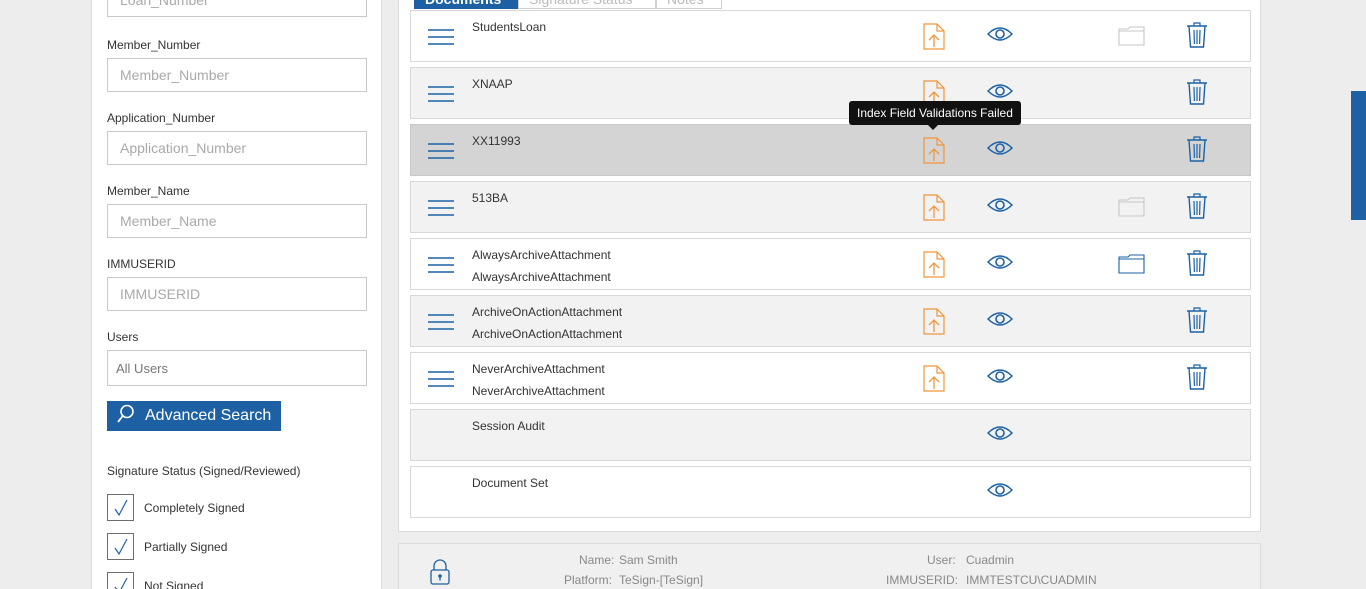 The height and width of the screenshot is (589, 1366). What do you see at coordinates (597, 560) in the screenshot?
I see `name-label: Name:` at bounding box center [597, 560].